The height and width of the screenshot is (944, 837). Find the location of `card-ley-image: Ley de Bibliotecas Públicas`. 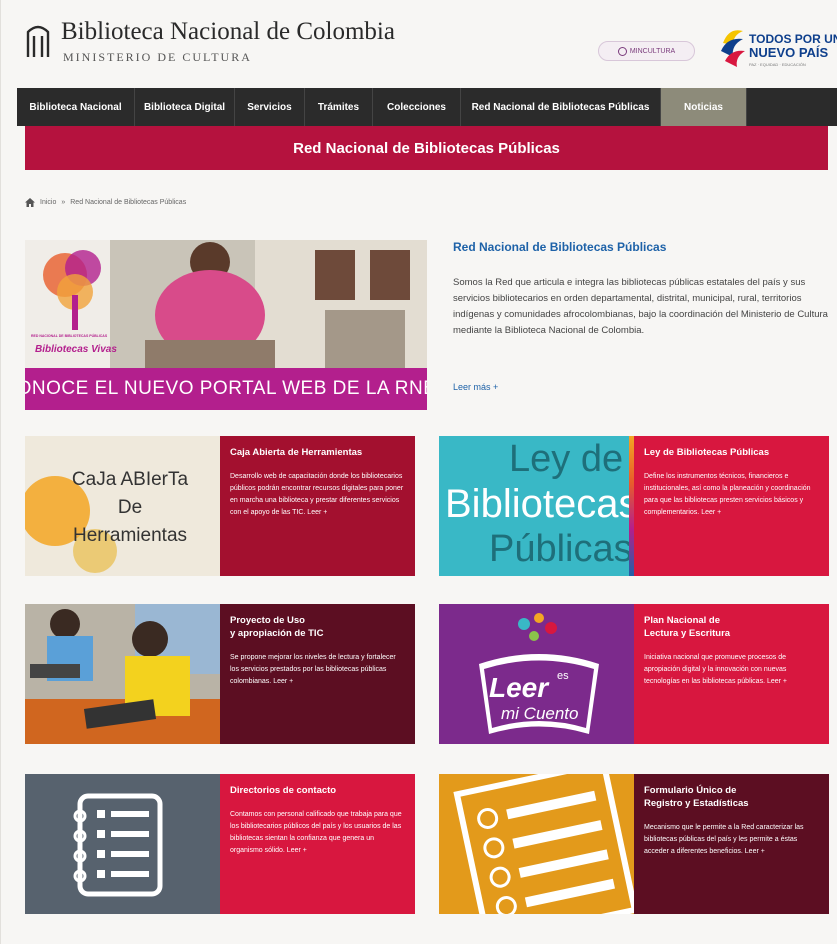

card-ley-image: Ley de Bibliotecas Públicas is located at coordinates (536, 506).